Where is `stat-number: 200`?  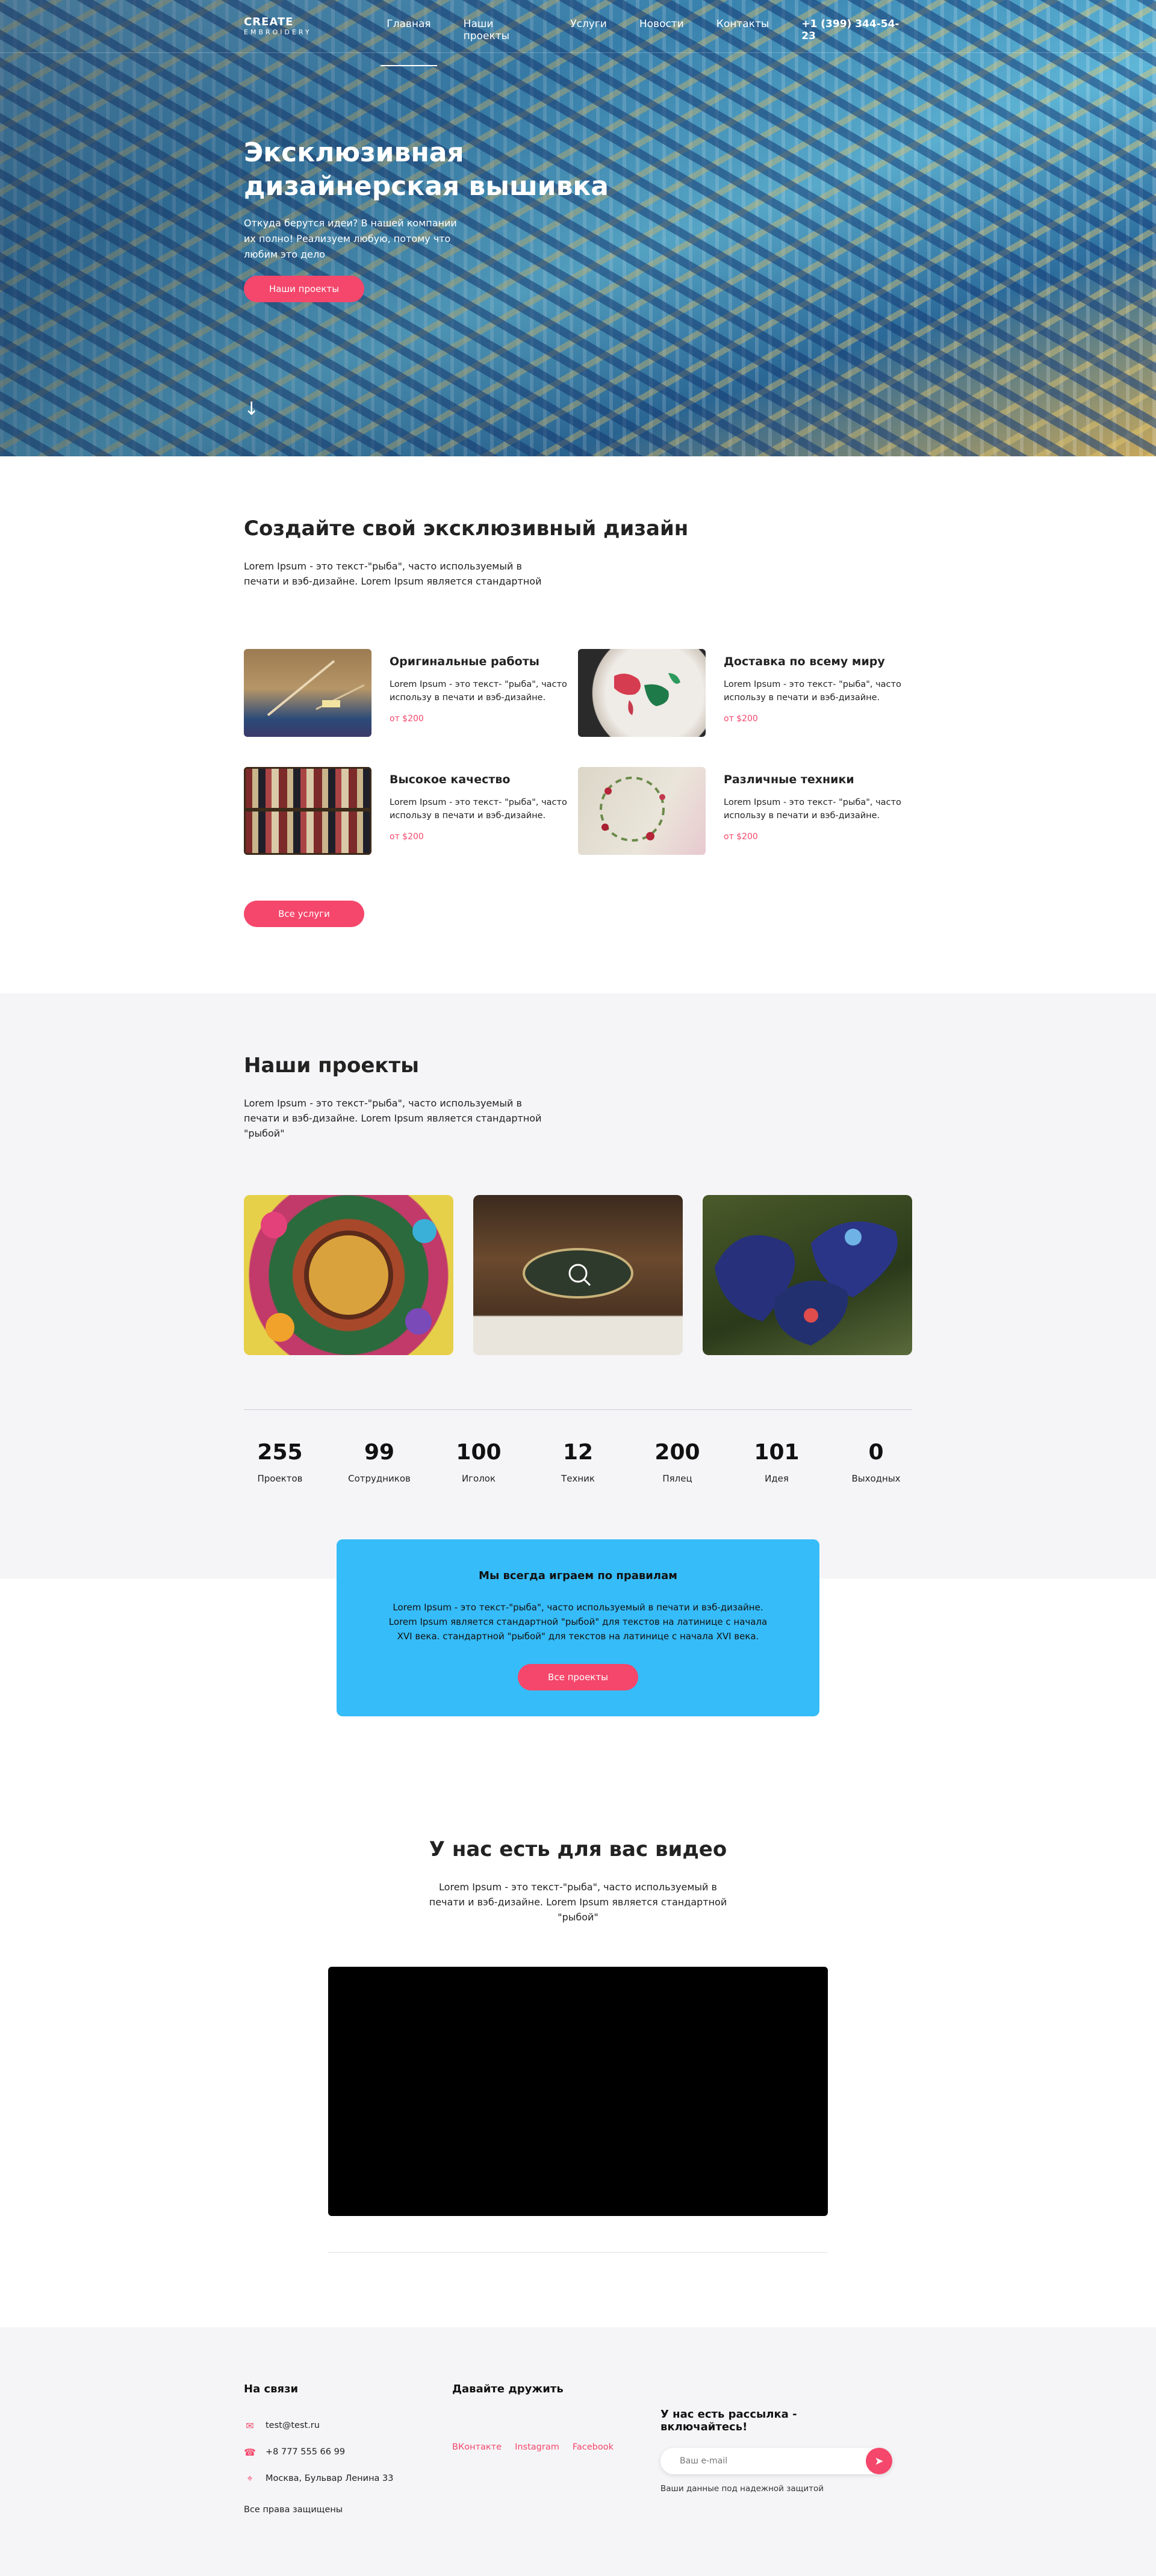
stat-number: 200 is located at coordinates (677, 1452).